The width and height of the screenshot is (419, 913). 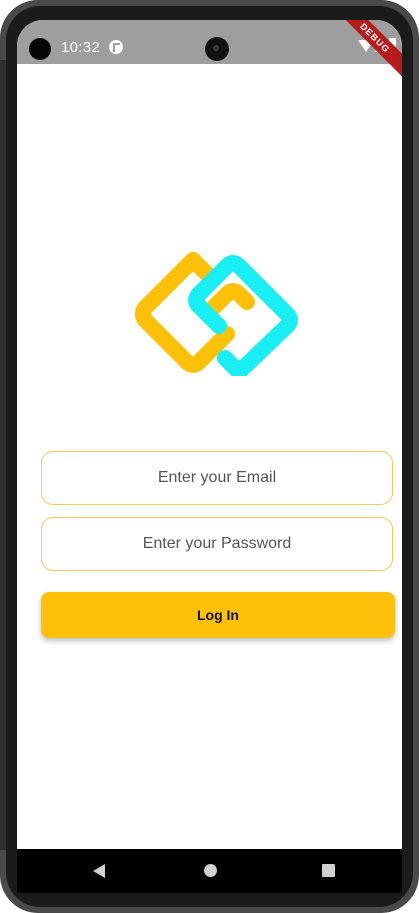 I want to click on status-bar: 10:32 DEBUG, so click(x=209, y=51).